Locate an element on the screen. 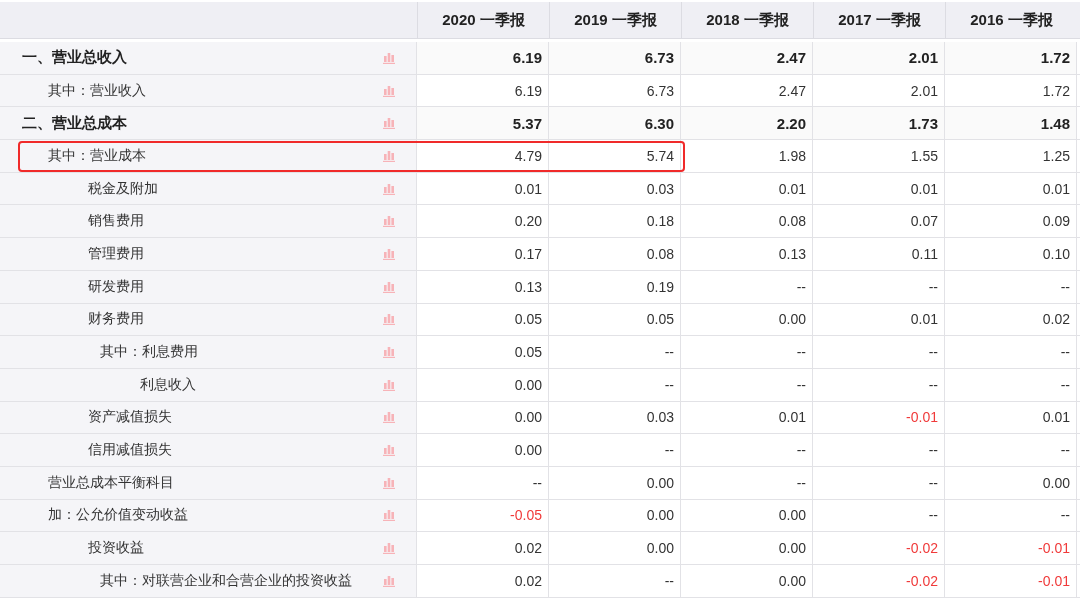 The width and height of the screenshot is (1080, 598). row-label: 一、营业总收入 is located at coordinates (74, 58).